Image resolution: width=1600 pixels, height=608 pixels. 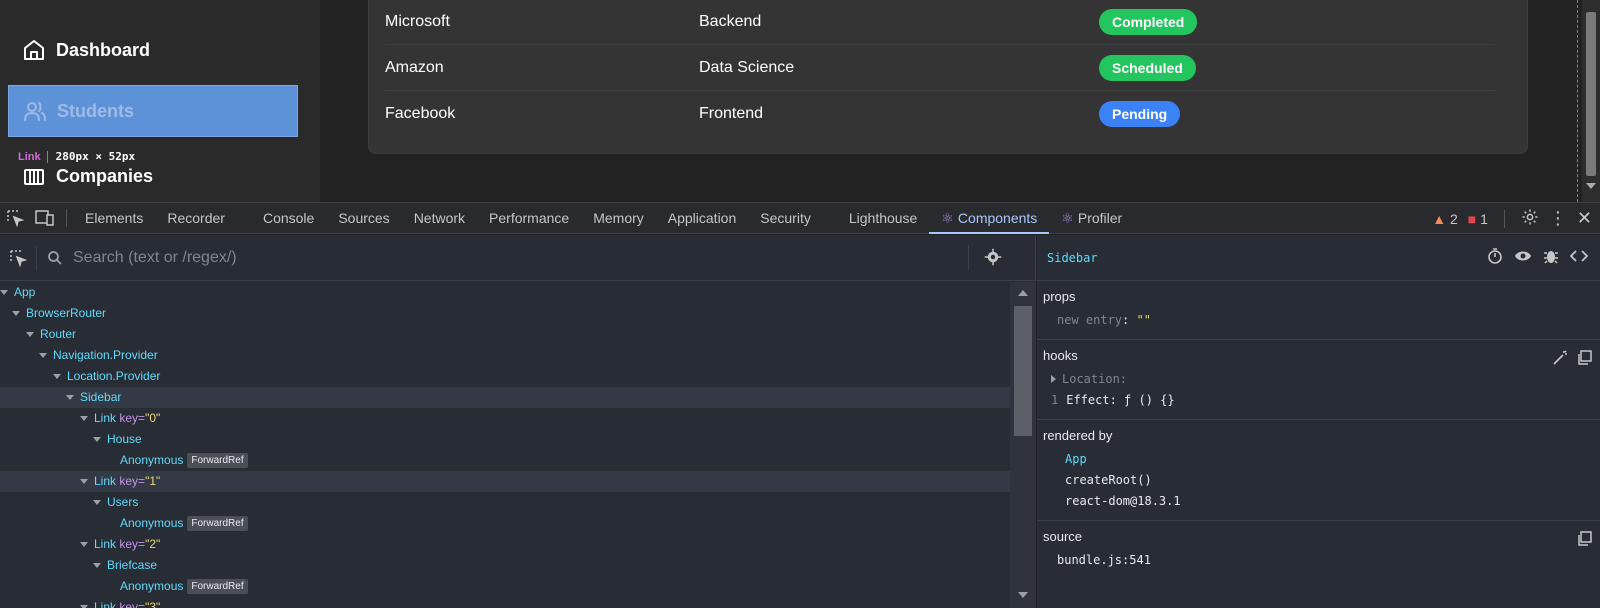 What do you see at coordinates (505, 502) in the screenshot?
I see `tree-node: Users` at bounding box center [505, 502].